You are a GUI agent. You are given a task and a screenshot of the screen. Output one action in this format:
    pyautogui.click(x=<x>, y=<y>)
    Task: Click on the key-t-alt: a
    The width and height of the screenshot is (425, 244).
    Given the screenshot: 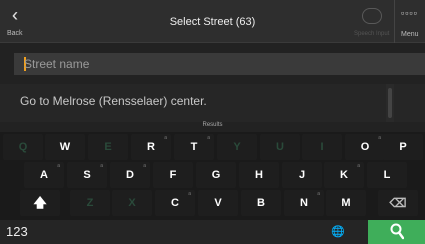 What is the action you would take?
    pyautogui.click(x=208, y=138)
    